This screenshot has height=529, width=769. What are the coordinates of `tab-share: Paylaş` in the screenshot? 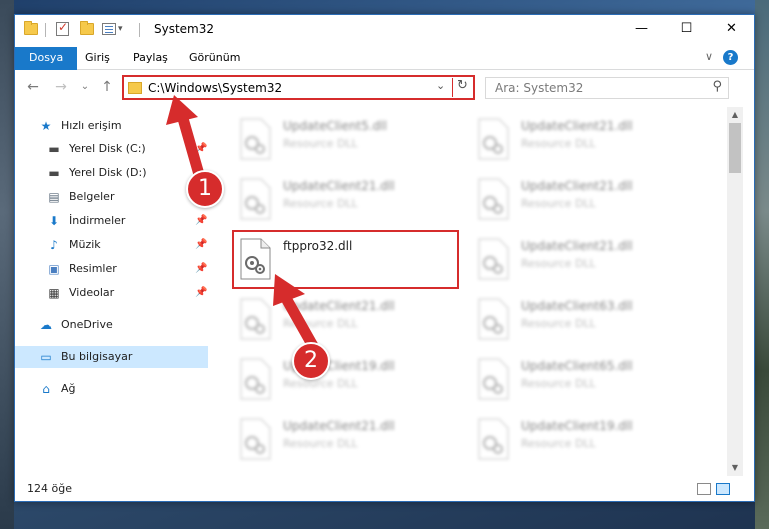 It's located at (150, 58).